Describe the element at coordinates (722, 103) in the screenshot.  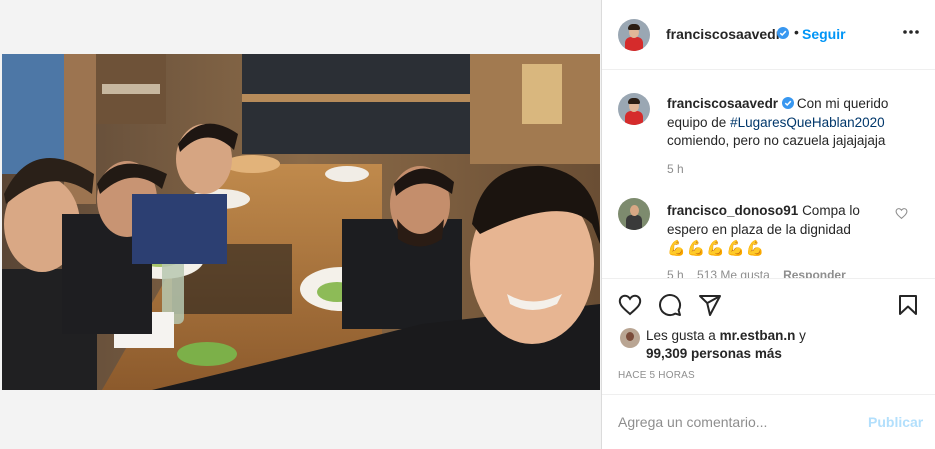
I see `caption-username: franciscosaavedr` at that location.